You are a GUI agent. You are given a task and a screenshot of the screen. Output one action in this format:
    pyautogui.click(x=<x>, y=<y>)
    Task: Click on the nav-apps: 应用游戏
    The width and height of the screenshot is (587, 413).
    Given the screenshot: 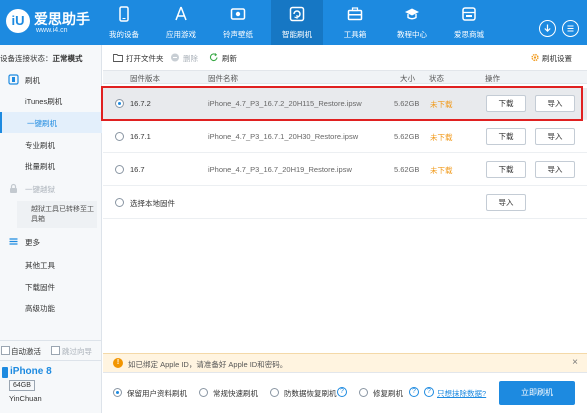 What is the action you would take?
    pyautogui.click(x=181, y=22)
    